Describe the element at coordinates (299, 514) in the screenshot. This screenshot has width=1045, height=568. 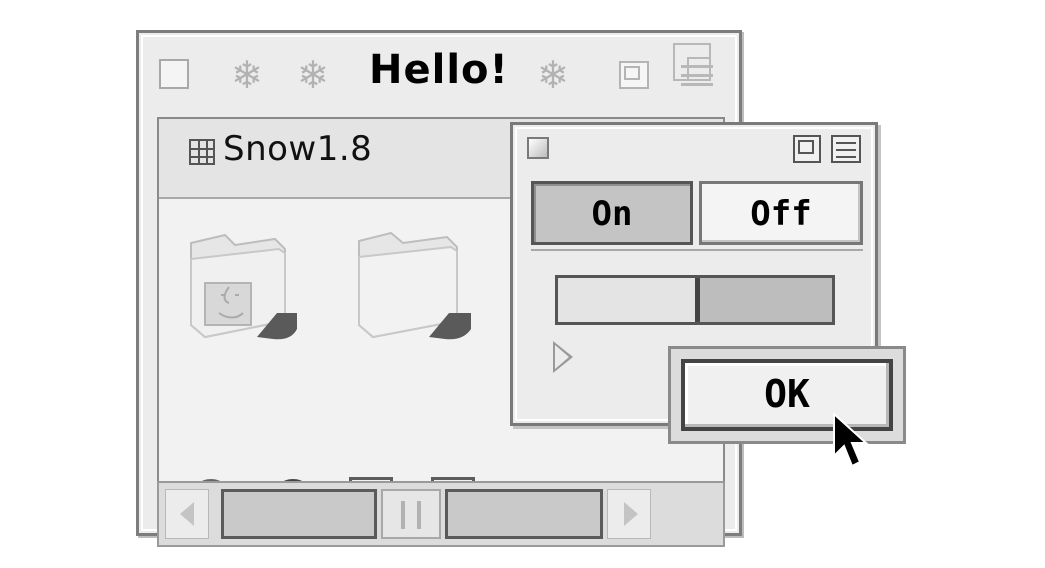
I see `scroll-track-left` at that location.